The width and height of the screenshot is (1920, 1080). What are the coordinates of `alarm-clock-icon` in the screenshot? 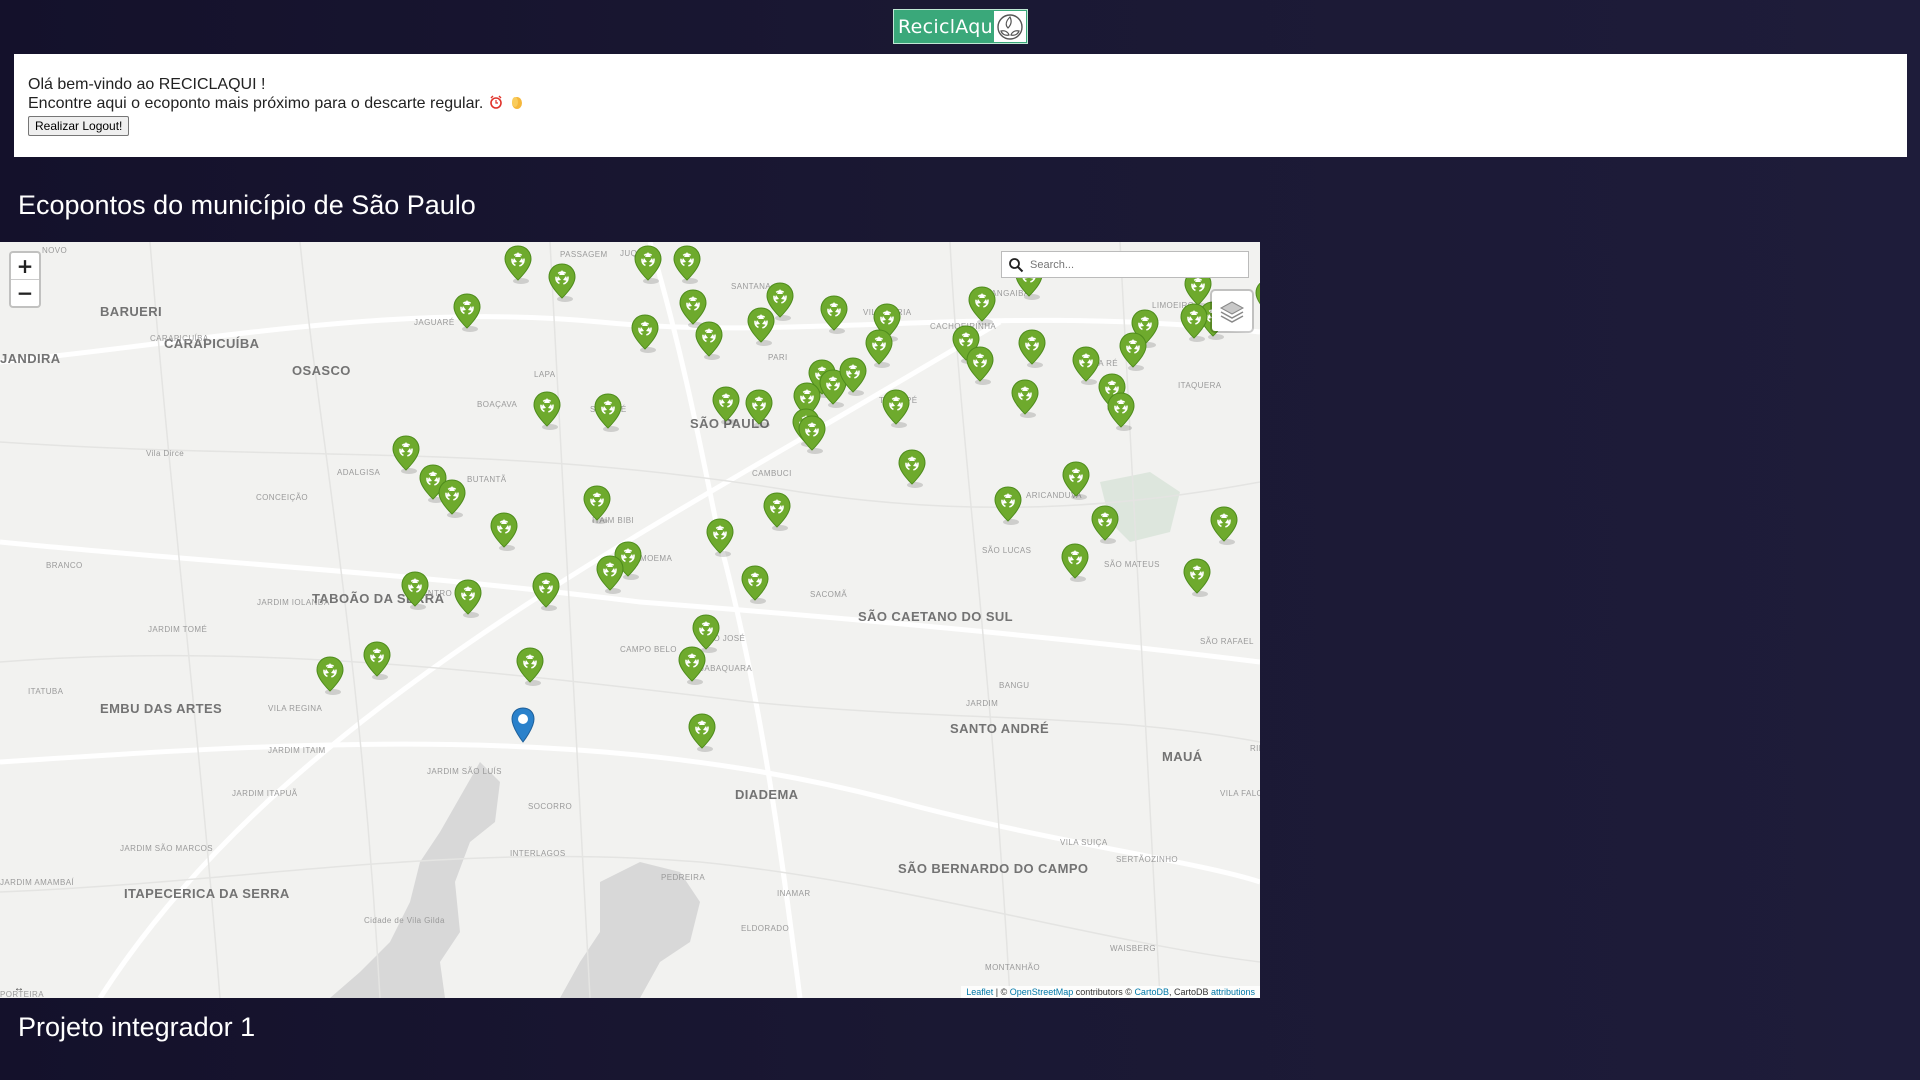 It's located at (496, 104).